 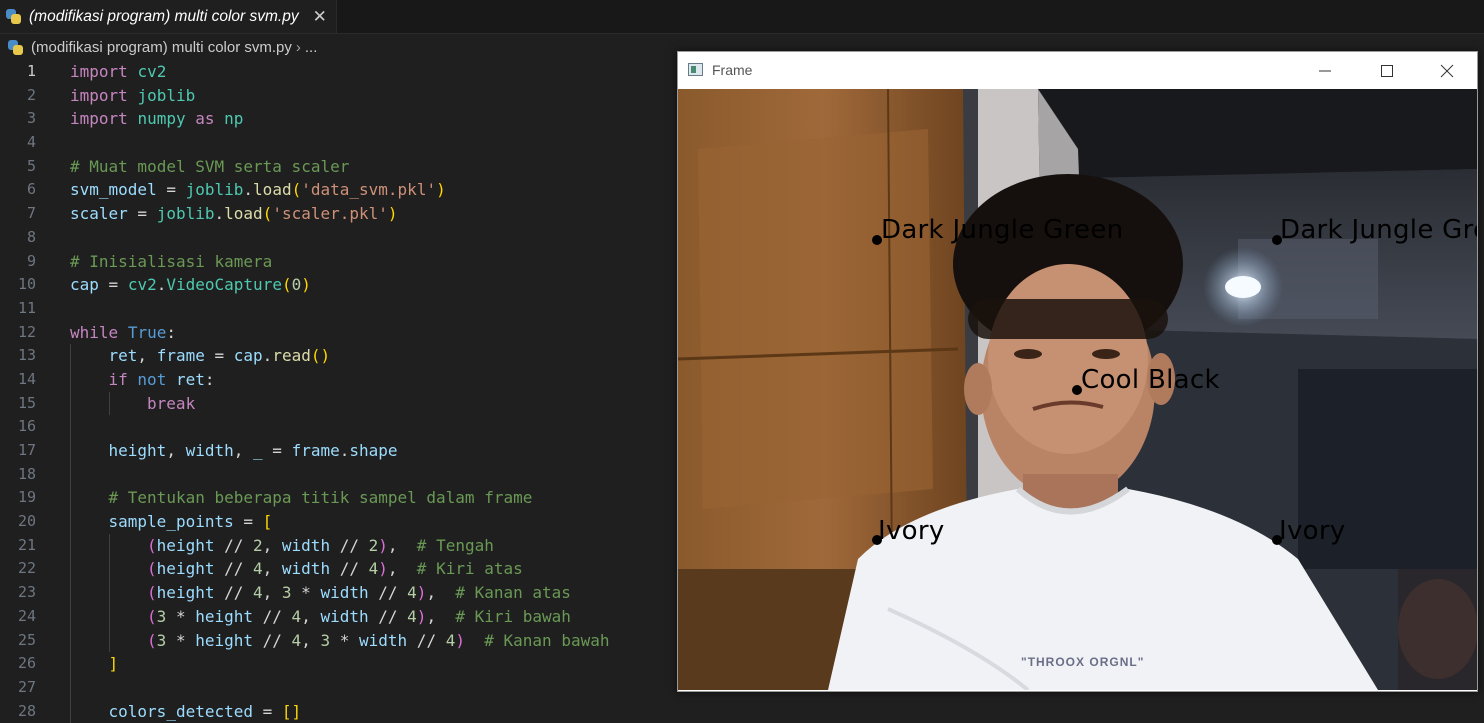 What do you see at coordinates (26, 568) in the screenshot?
I see `line-number: 22` at bounding box center [26, 568].